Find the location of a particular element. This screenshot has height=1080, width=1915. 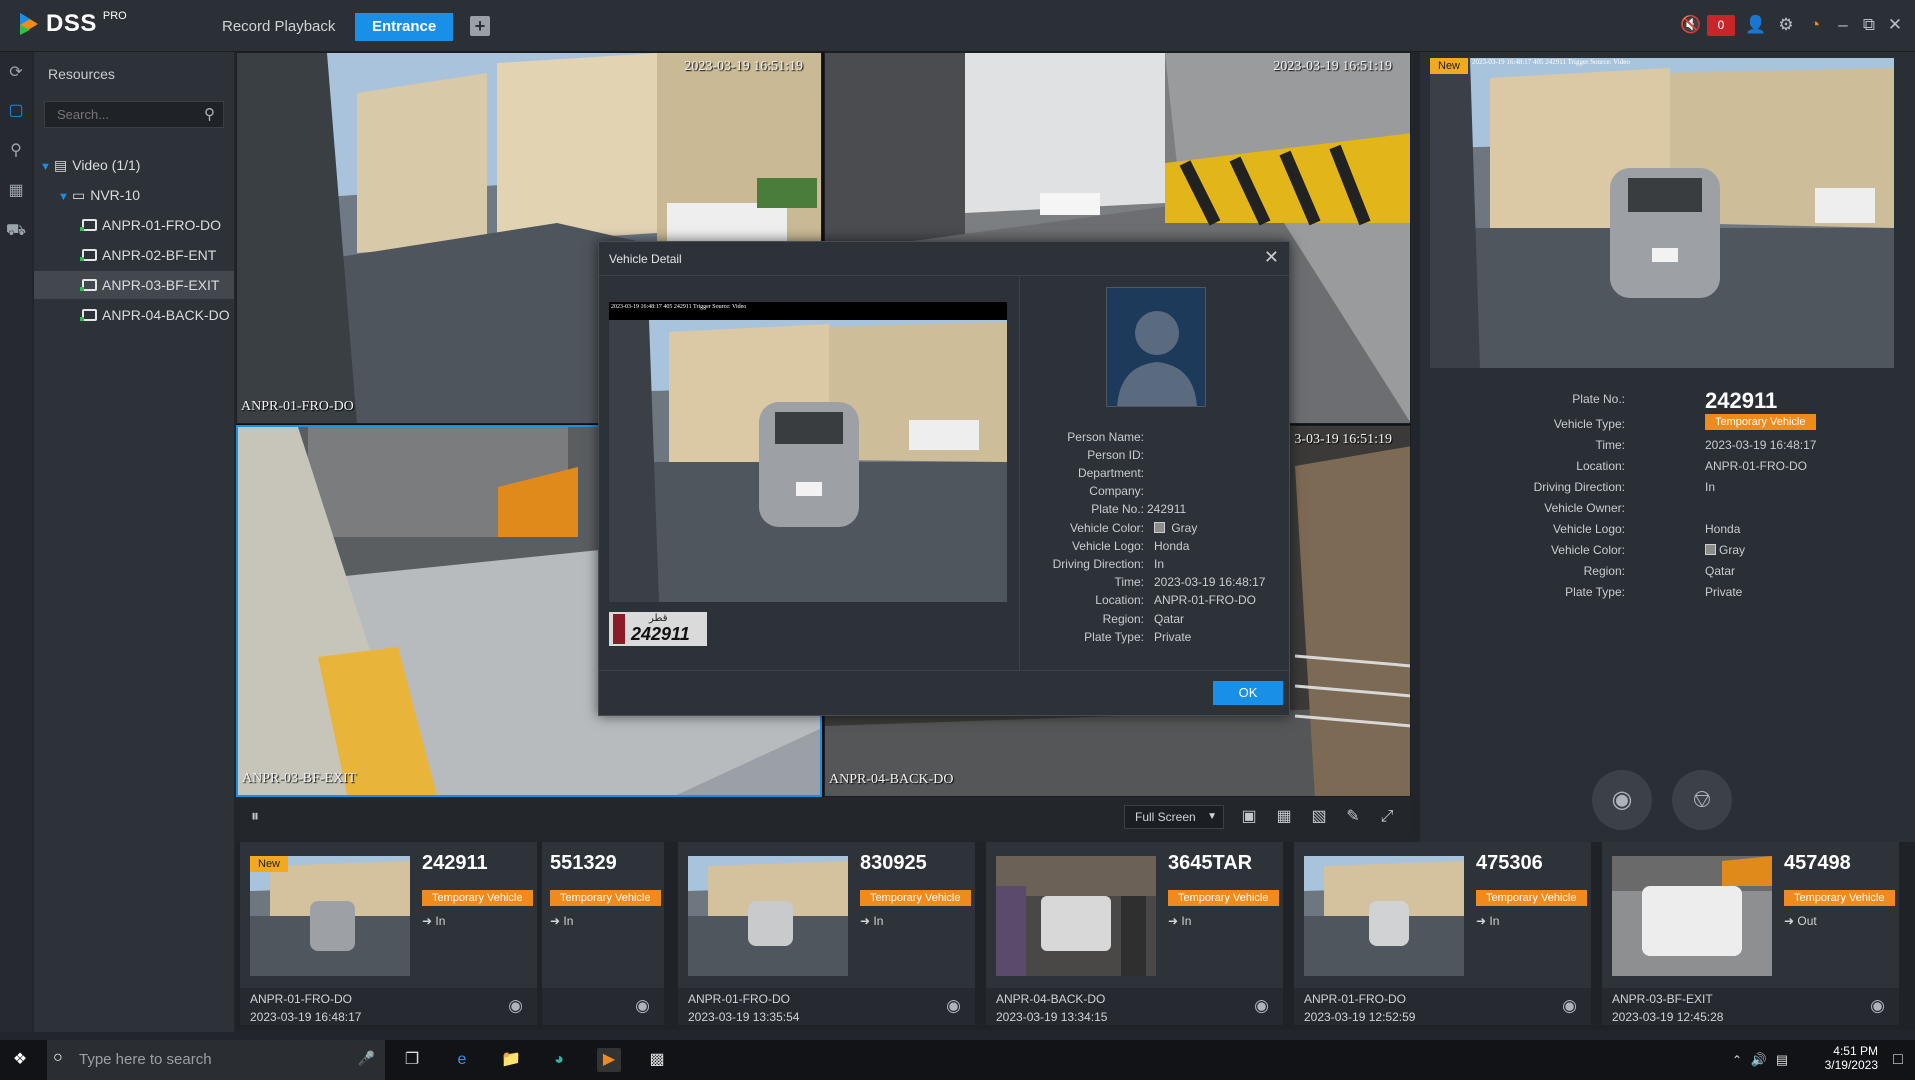

capture-plate: 830925 is located at coordinates (893, 863).